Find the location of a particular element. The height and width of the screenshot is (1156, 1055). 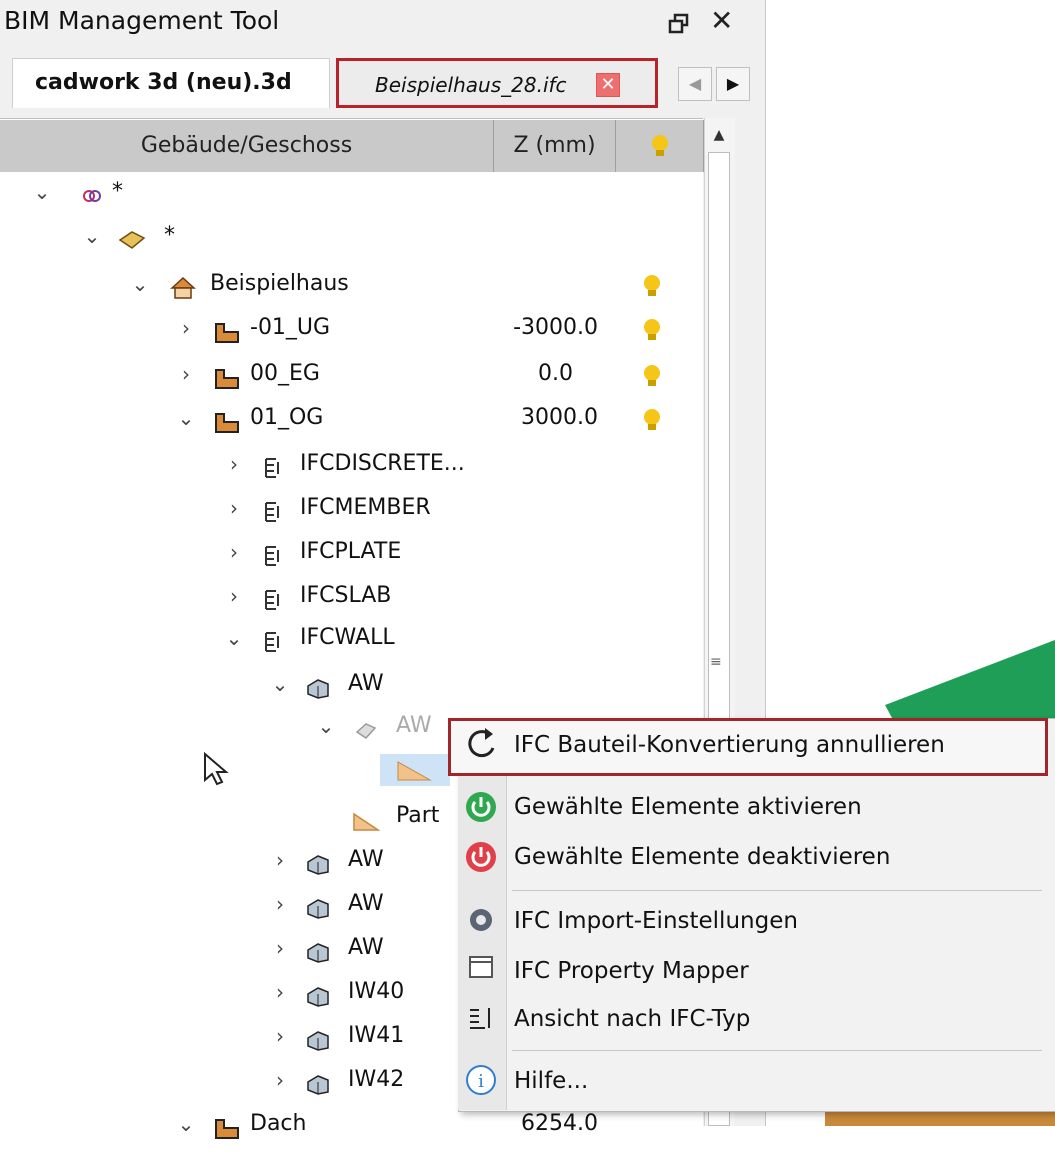

scroll-grip-icon: ≡ is located at coordinates (716, 662).